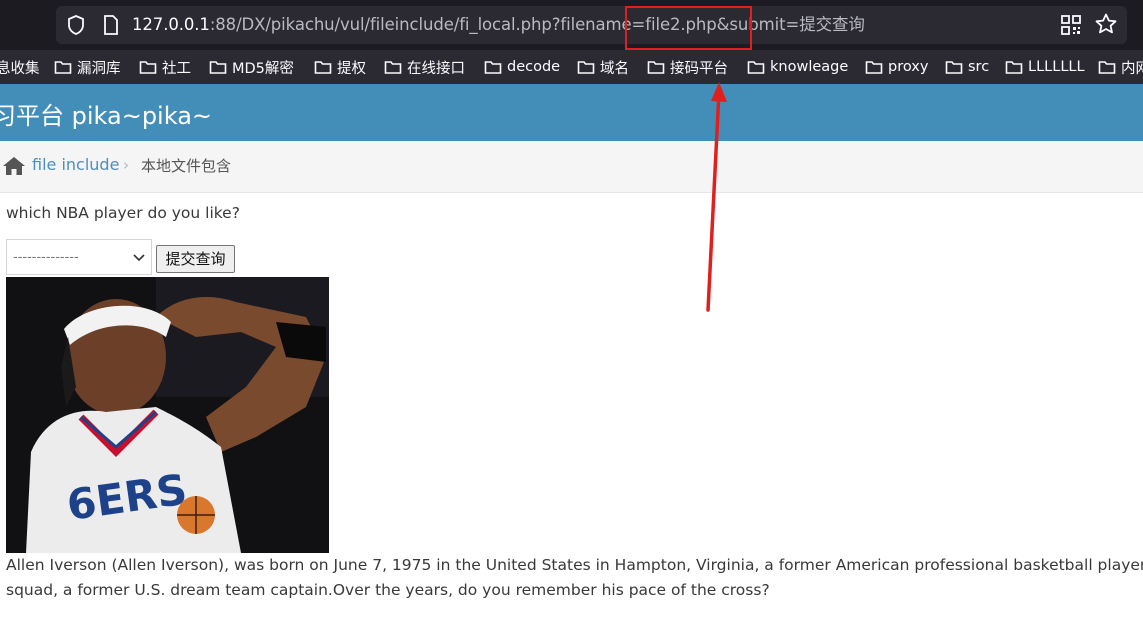  Describe the element at coordinates (195, 259) in the screenshot. I see `submit-button: 提交查询` at that location.